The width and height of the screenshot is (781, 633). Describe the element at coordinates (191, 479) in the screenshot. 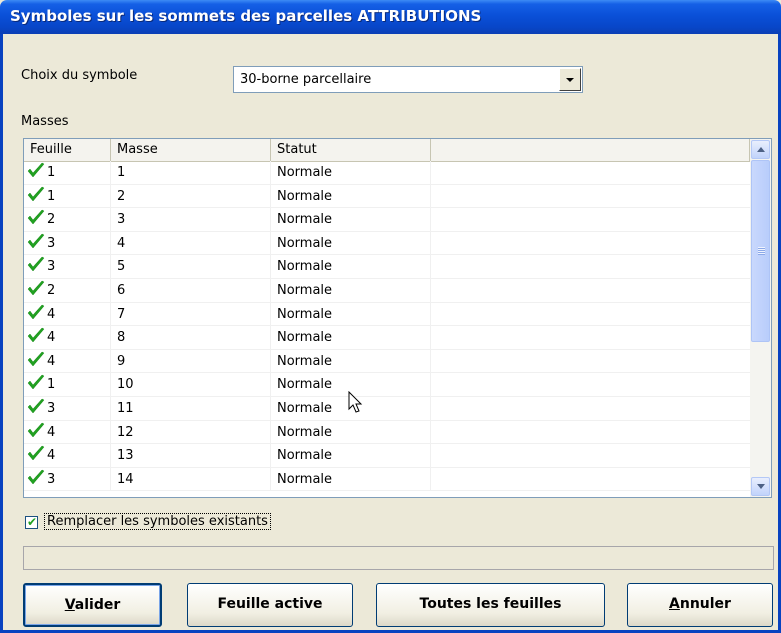

I see `cell-masse: 14` at that location.